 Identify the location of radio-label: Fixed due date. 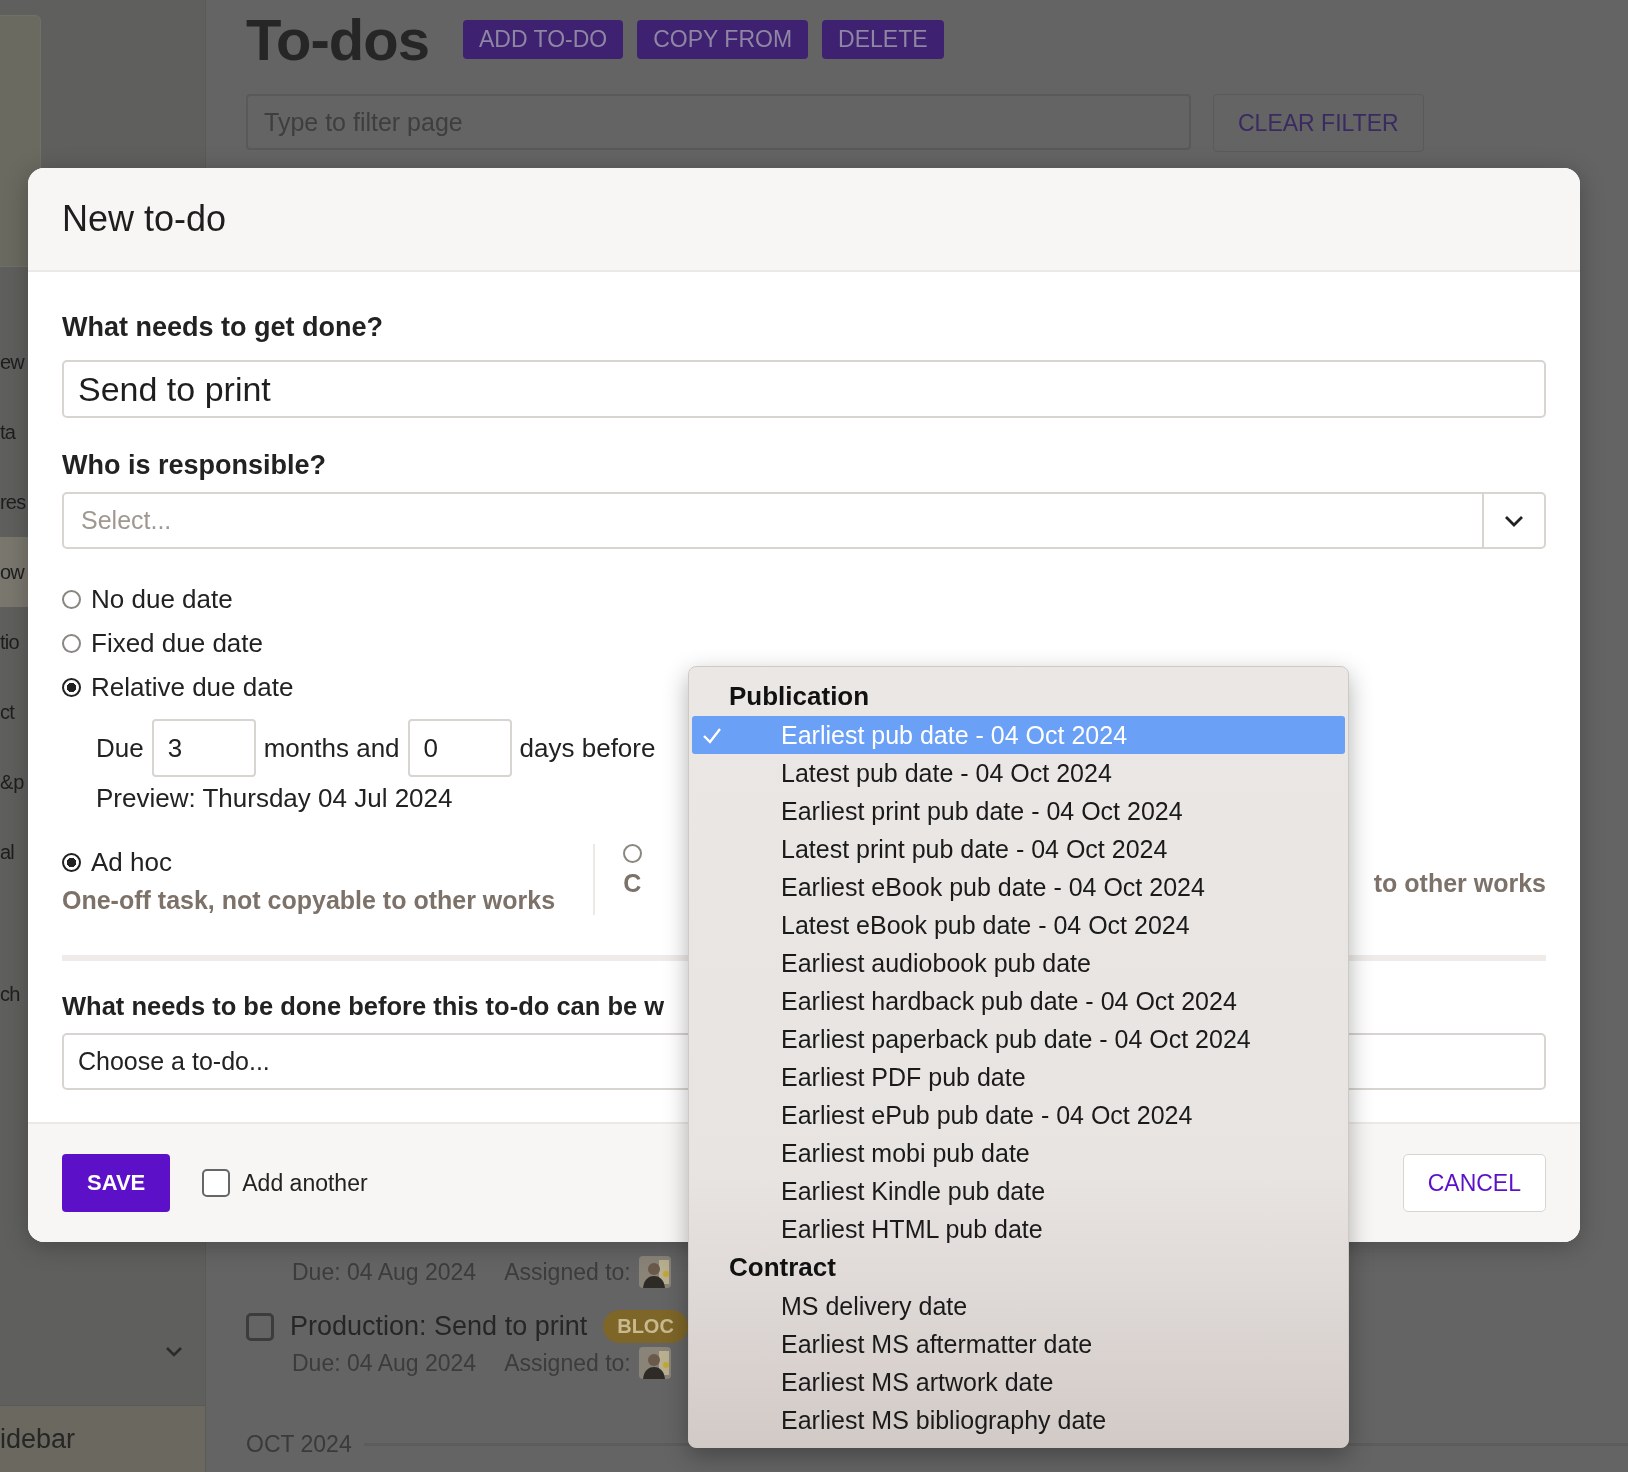
(177, 643).